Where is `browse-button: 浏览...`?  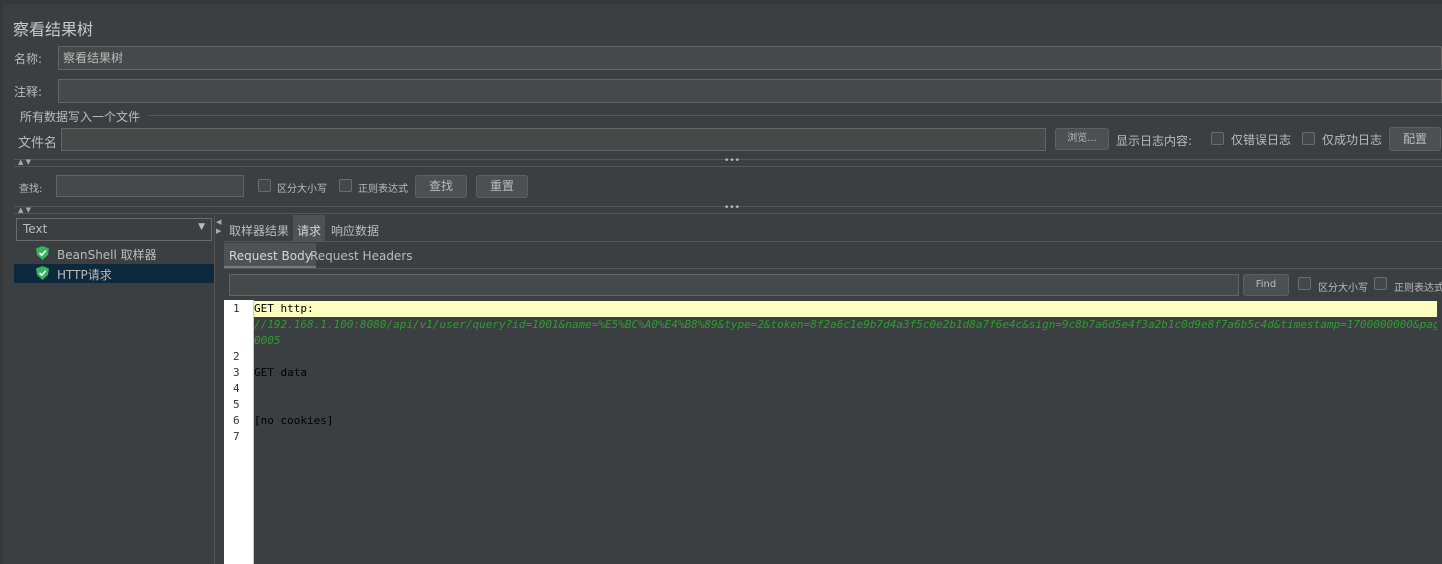
browse-button: 浏览... is located at coordinates (1082, 139).